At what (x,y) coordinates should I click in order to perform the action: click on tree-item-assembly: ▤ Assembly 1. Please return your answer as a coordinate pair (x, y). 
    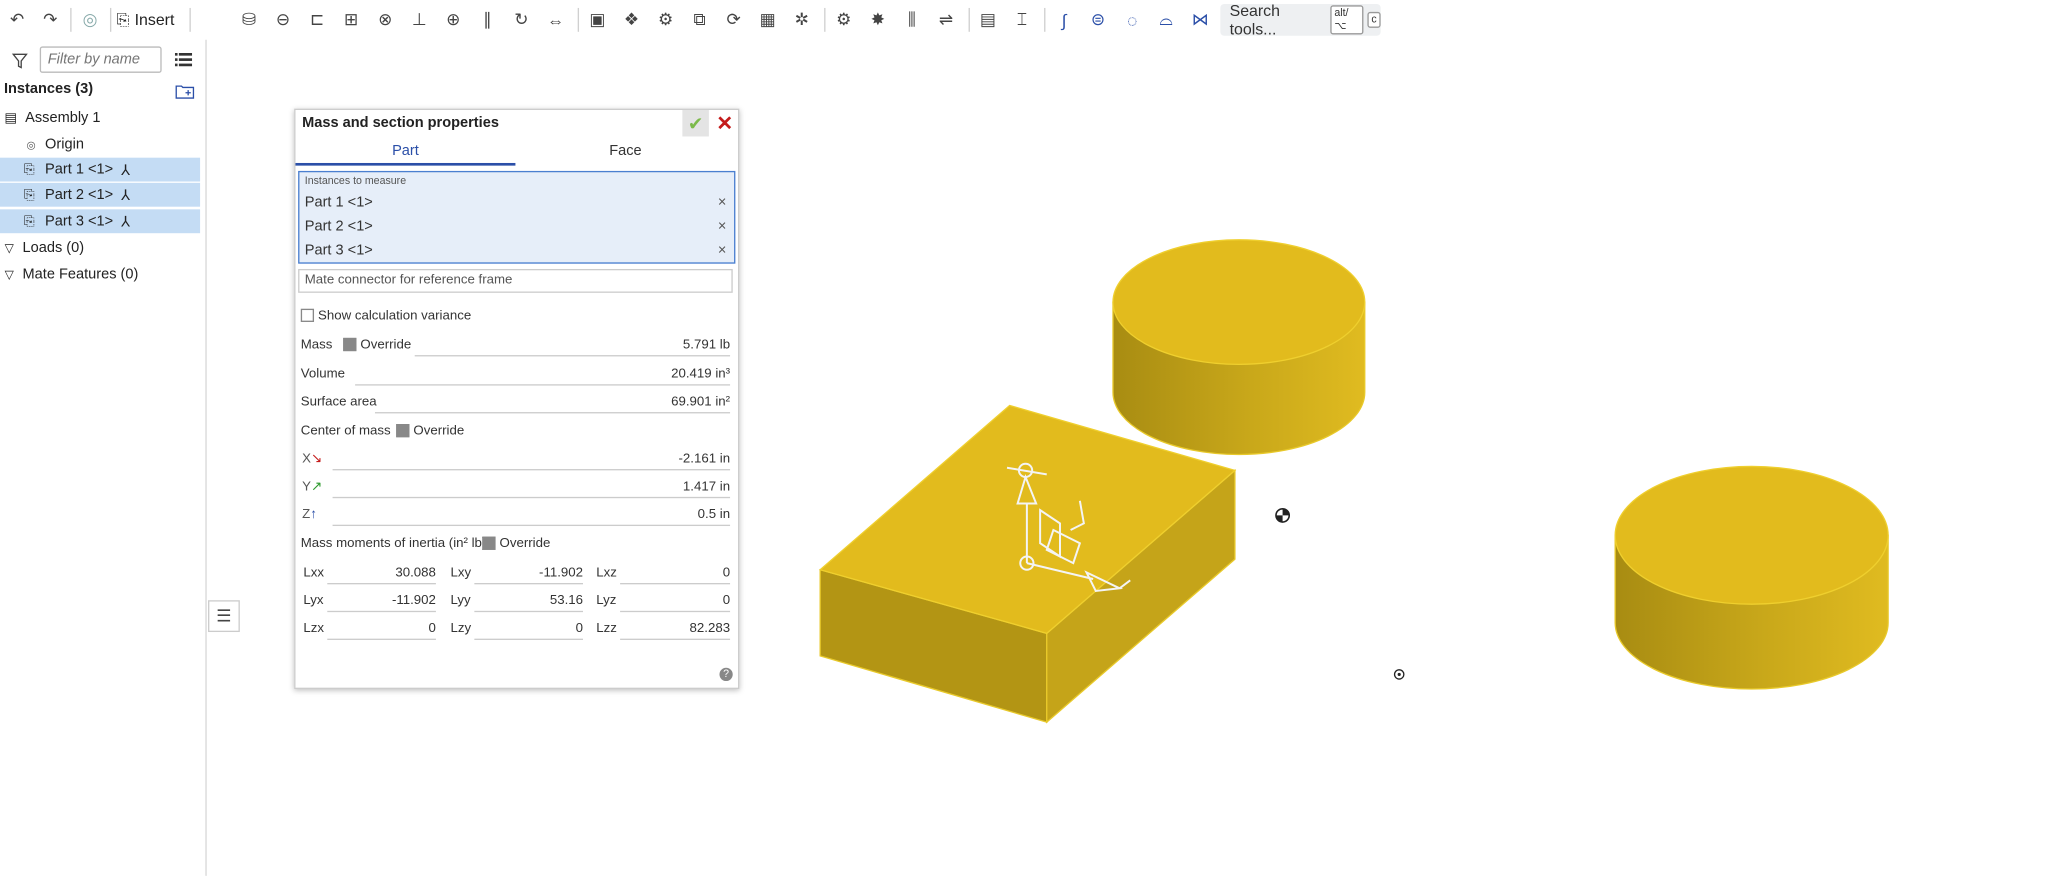
    Looking at the image, I should click on (100, 118).